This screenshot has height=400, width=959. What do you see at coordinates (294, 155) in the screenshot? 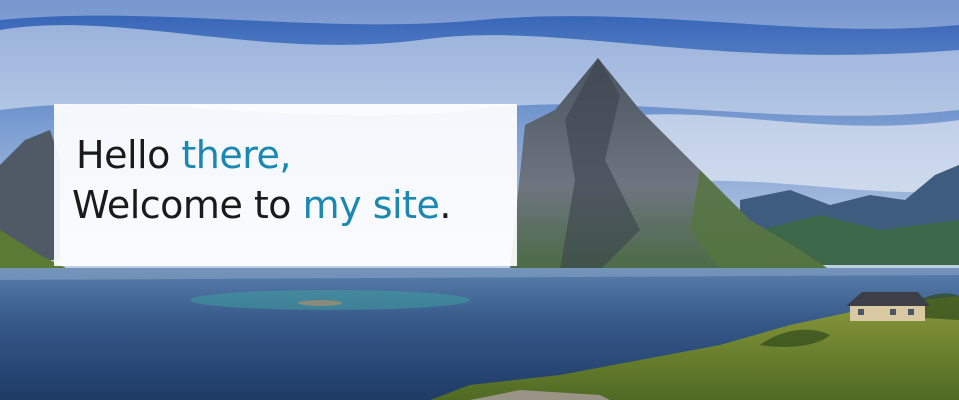
I see `greeting-line: Hello there,` at bounding box center [294, 155].